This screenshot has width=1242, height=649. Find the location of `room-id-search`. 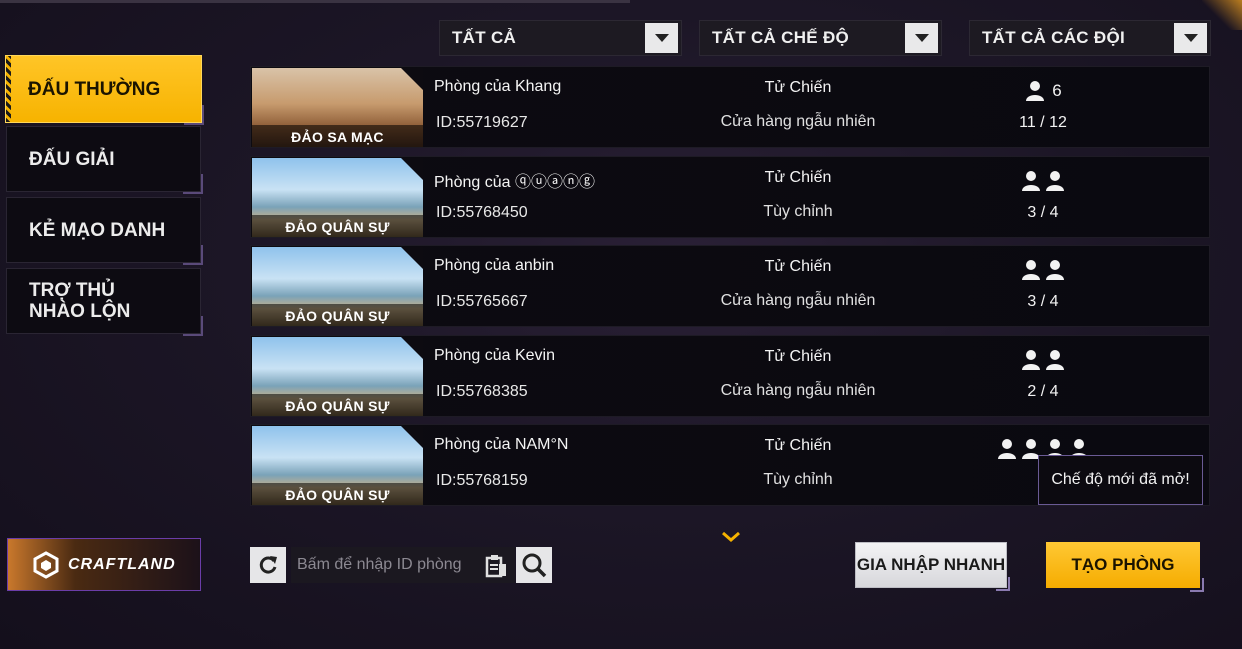

room-id-search is located at coordinates (403, 565).